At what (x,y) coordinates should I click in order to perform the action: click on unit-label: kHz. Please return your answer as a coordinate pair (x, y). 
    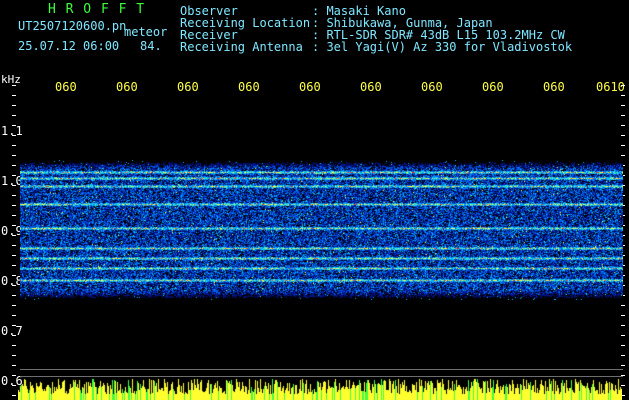
    Looking at the image, I should click on (11, 79).